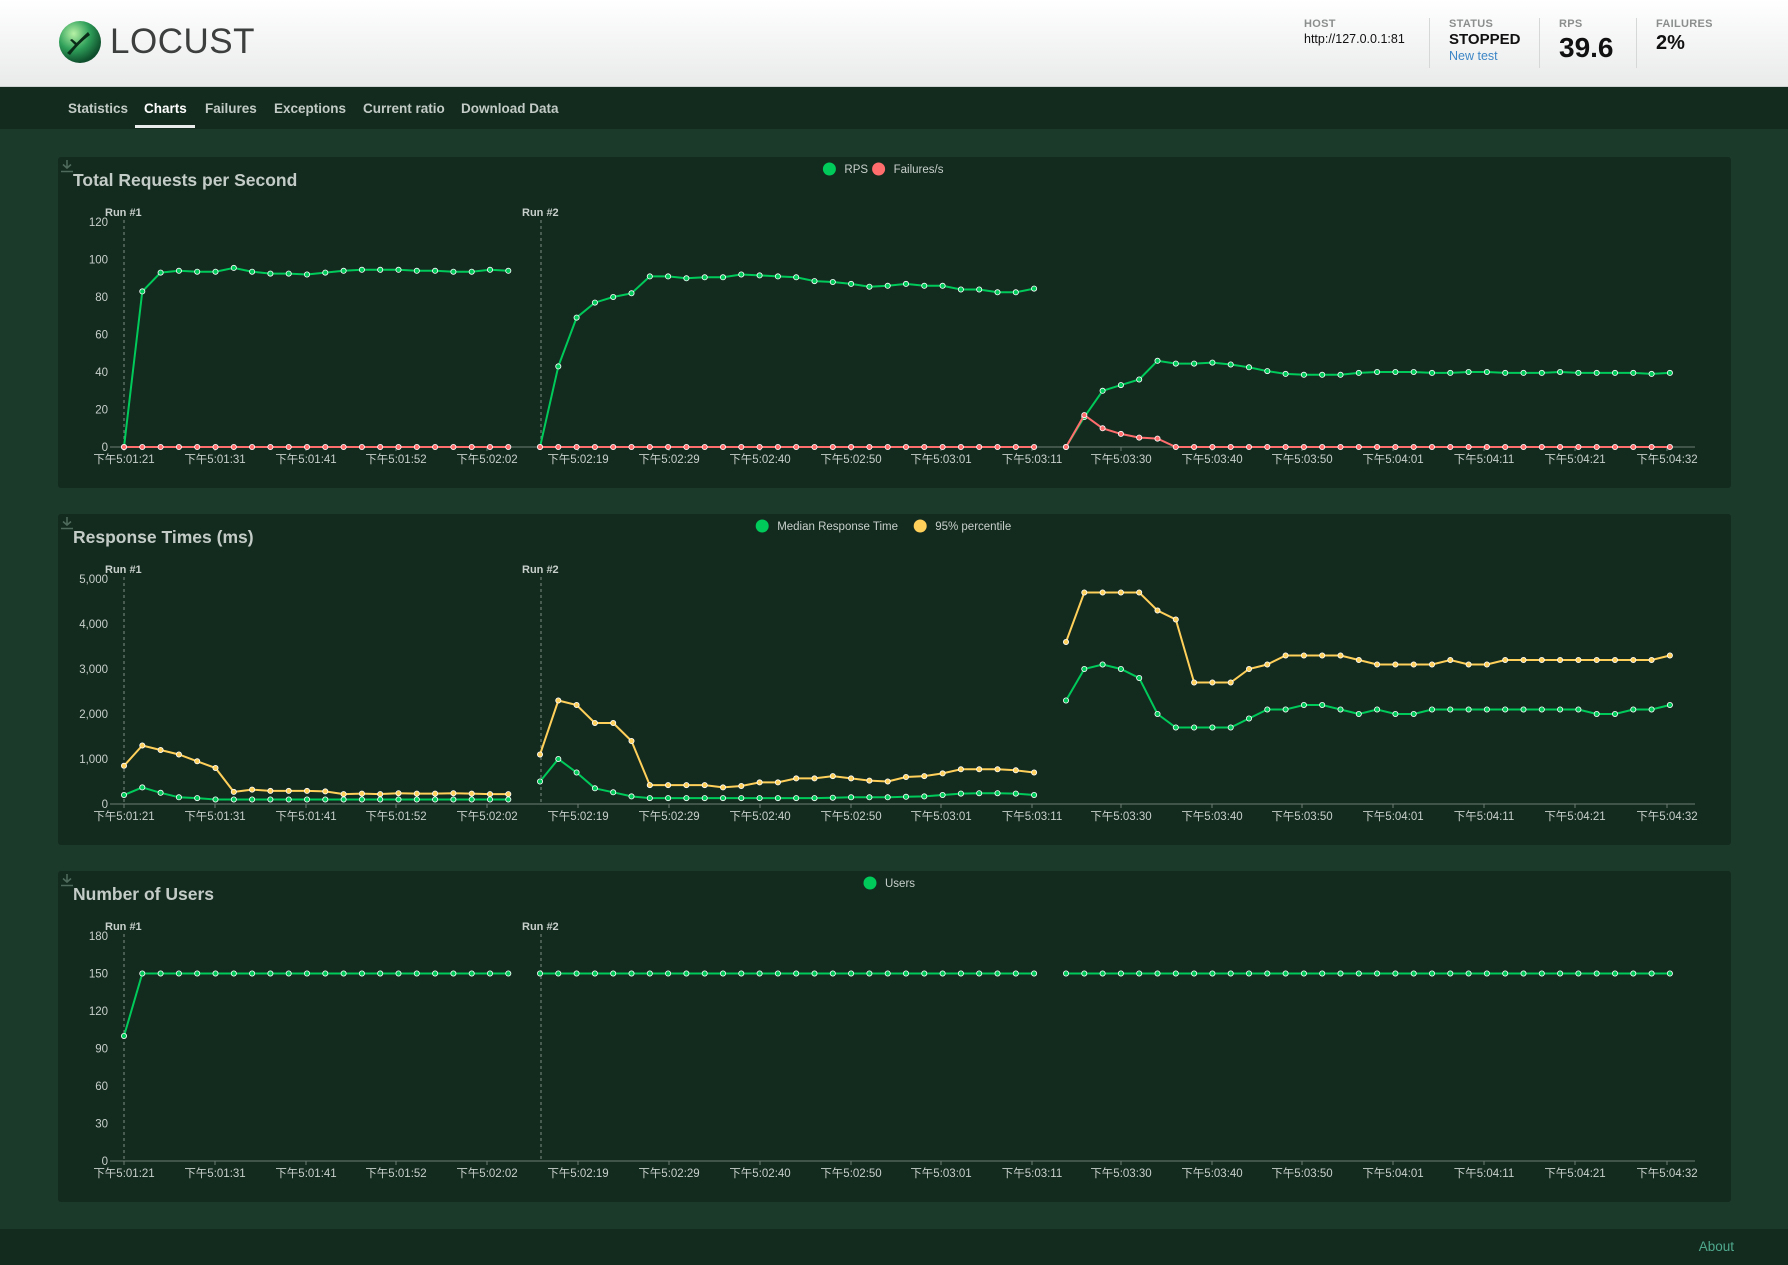  Describe the element at coordinates (1636, 43) in the screenshot. I see `header-divider` at that location.